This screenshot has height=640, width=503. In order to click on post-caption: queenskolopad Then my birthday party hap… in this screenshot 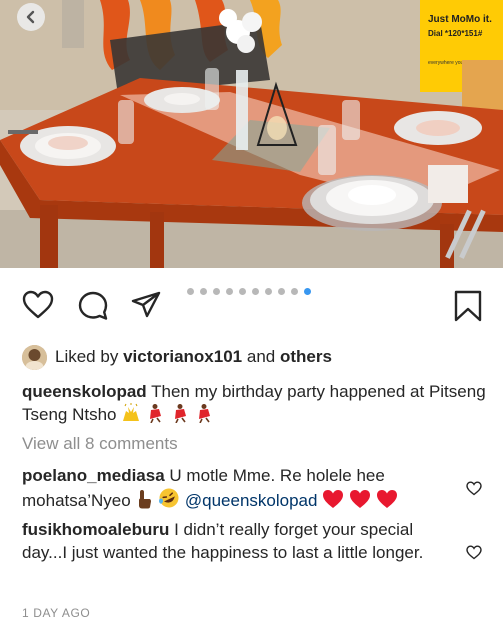, I will do `click(257, 404)`.